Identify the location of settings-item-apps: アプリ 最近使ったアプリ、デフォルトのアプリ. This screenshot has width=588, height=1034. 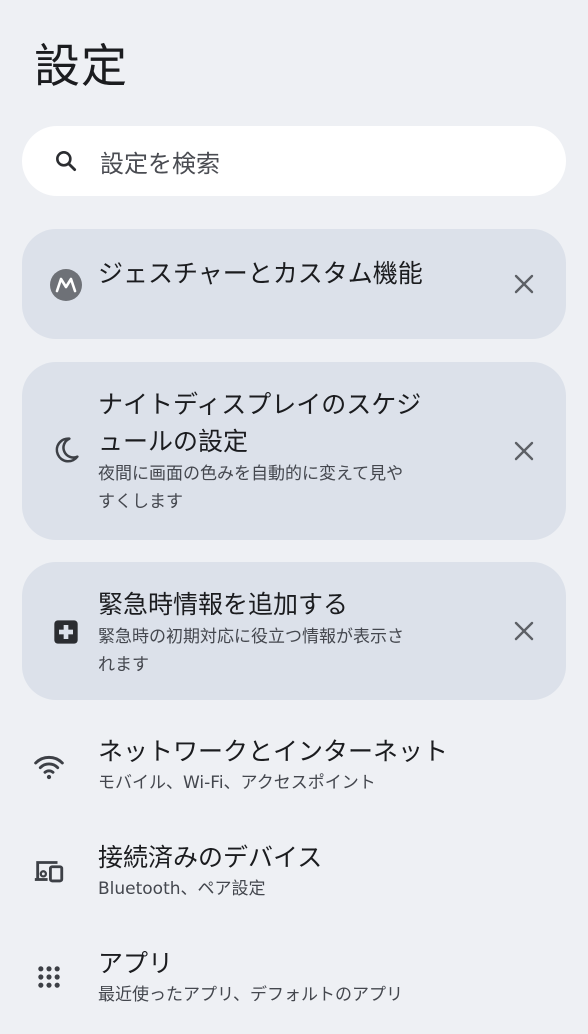
(294, 984).